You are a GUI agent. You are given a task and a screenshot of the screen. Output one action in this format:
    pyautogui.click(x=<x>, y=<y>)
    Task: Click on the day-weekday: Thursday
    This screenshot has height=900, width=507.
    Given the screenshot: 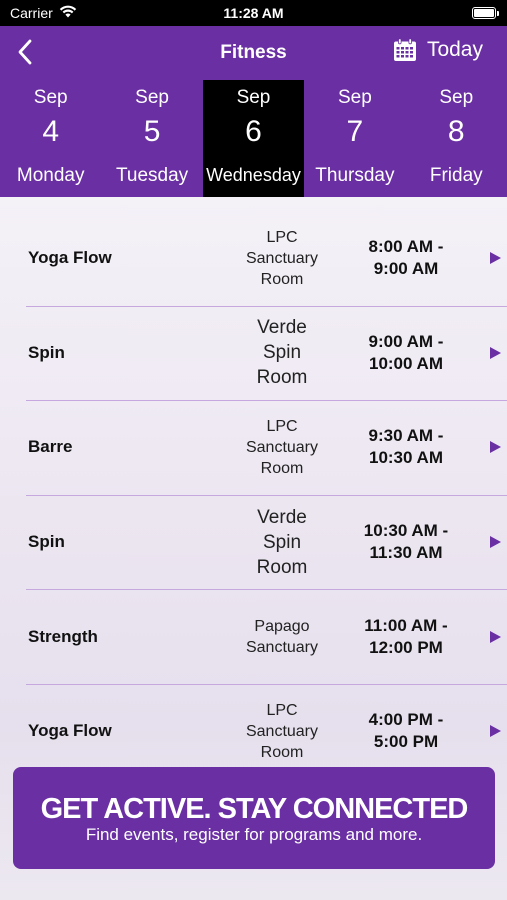 What is the action you would take?
    pyautogui.click(x=355, y=175)
    